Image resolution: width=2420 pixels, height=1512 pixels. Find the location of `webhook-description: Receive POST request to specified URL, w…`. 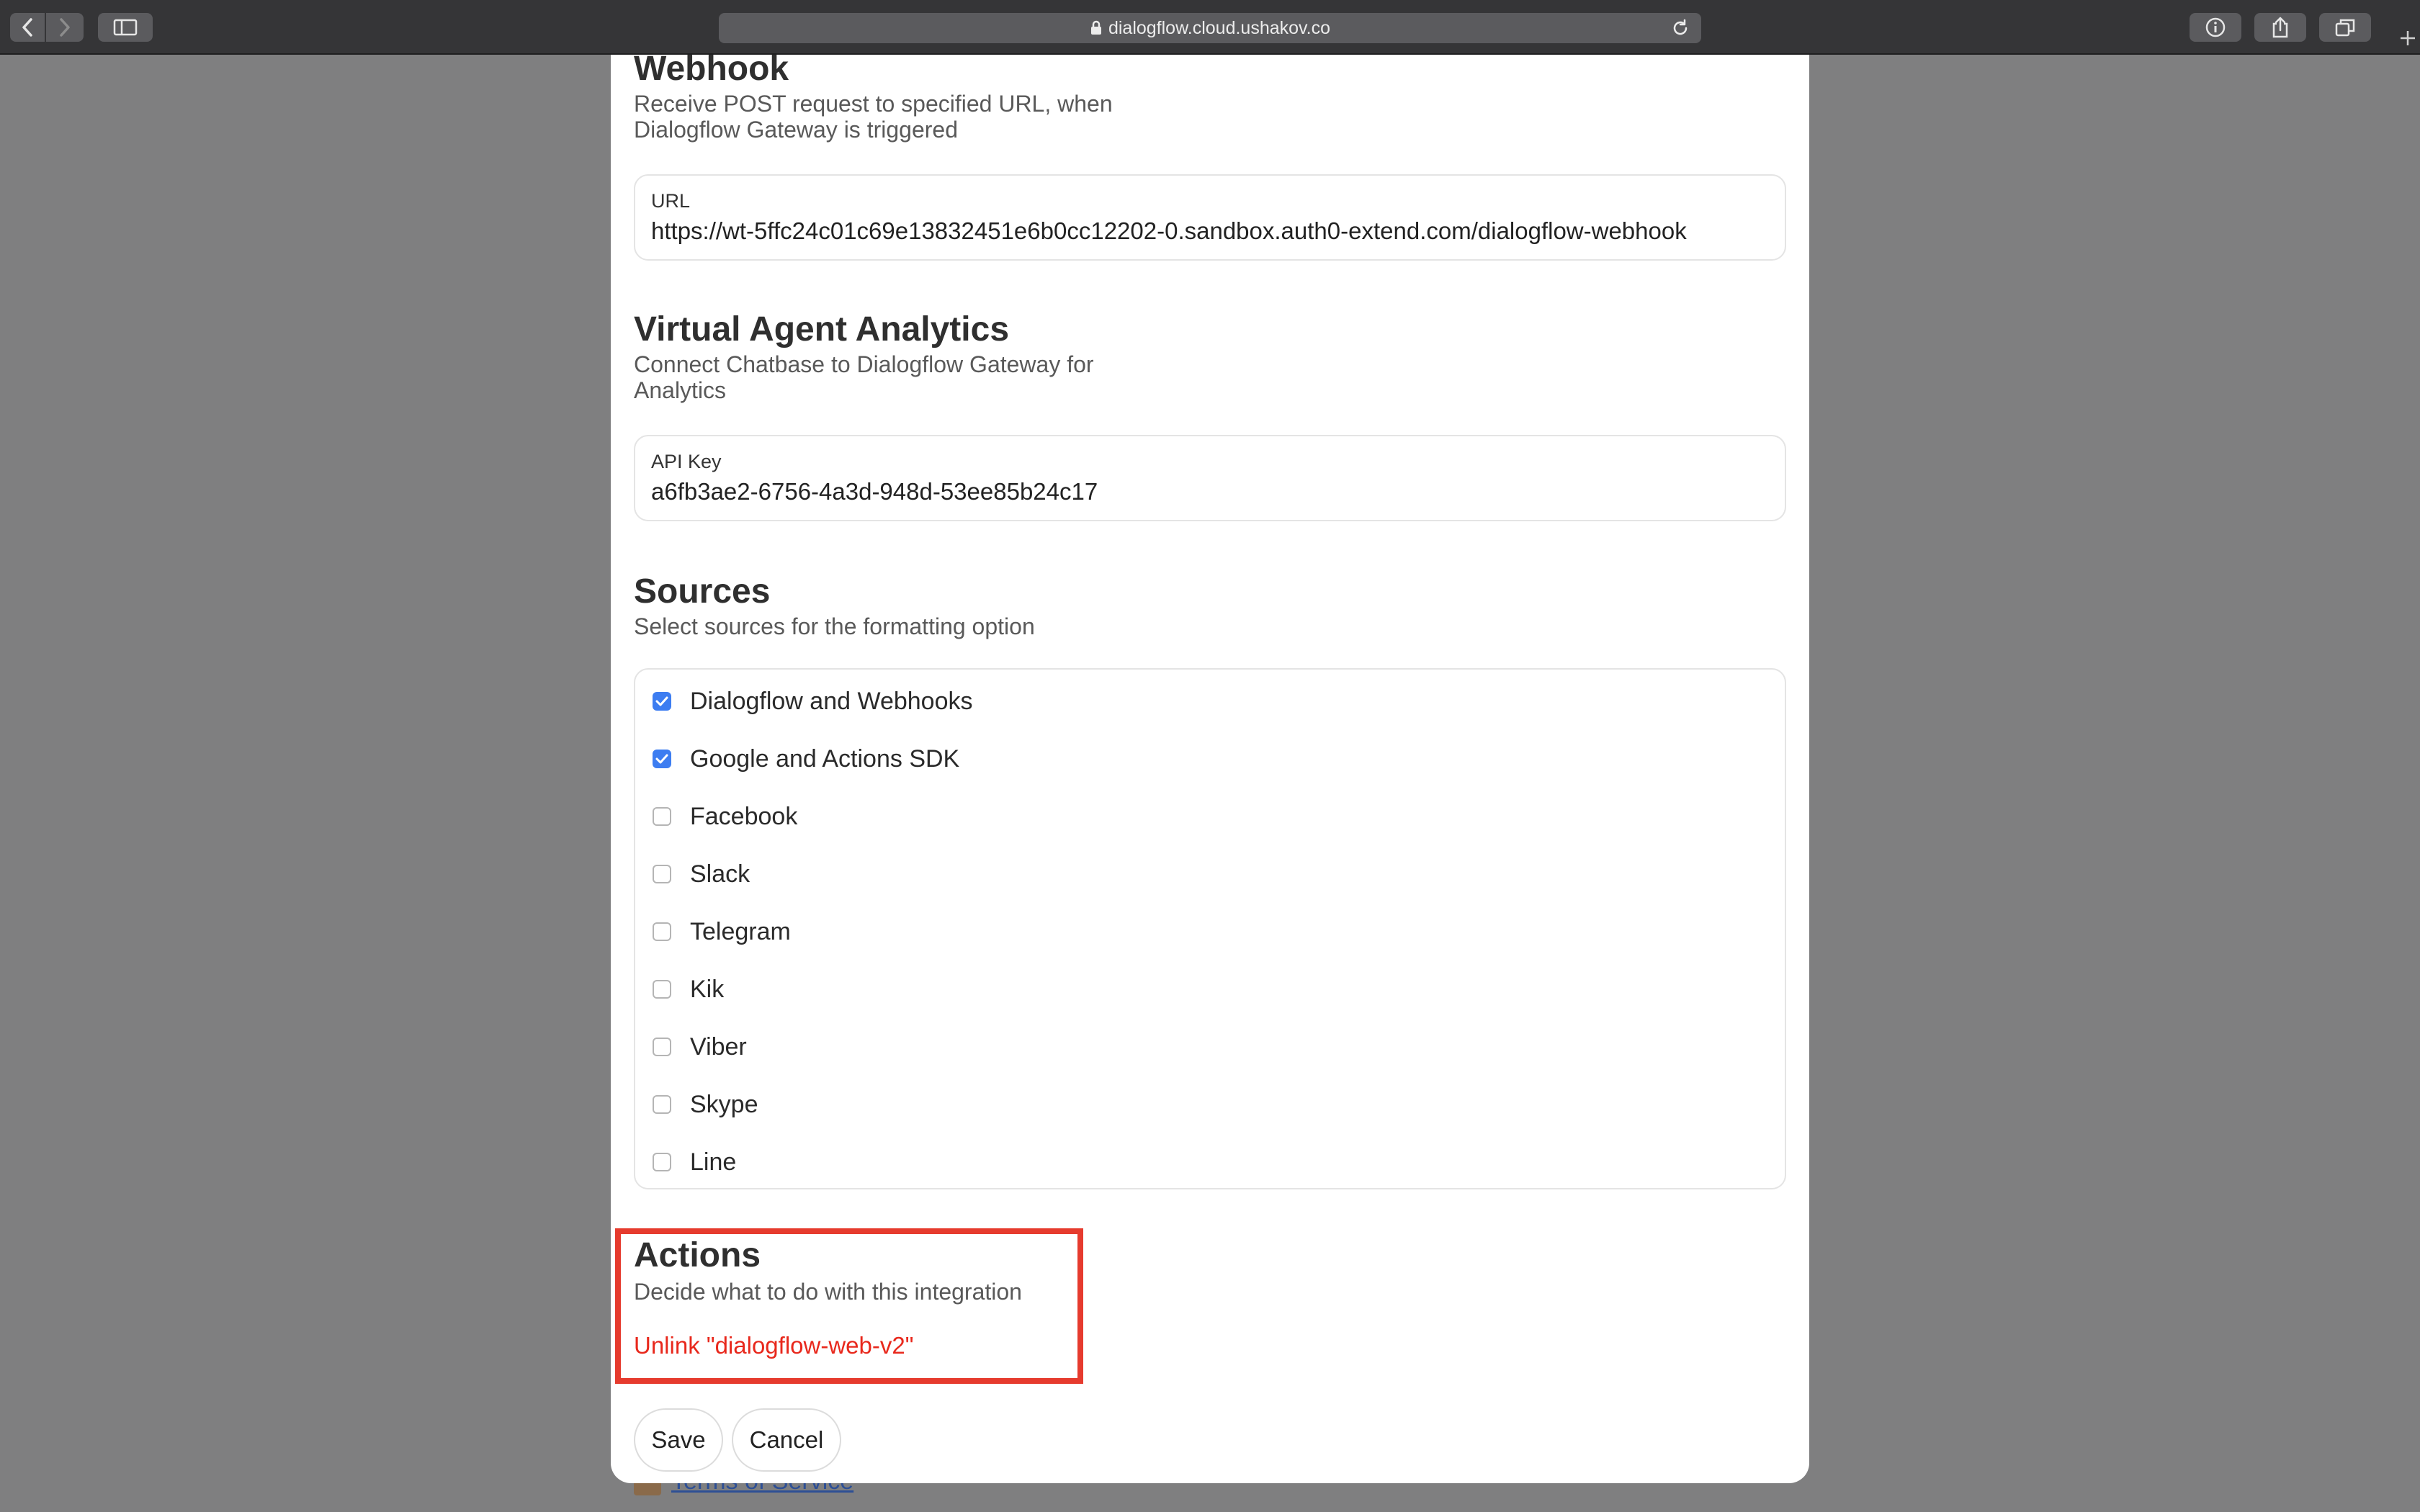

webhook-description: Receive POST request to specified URL, w… is located at coordinates (874, 117).